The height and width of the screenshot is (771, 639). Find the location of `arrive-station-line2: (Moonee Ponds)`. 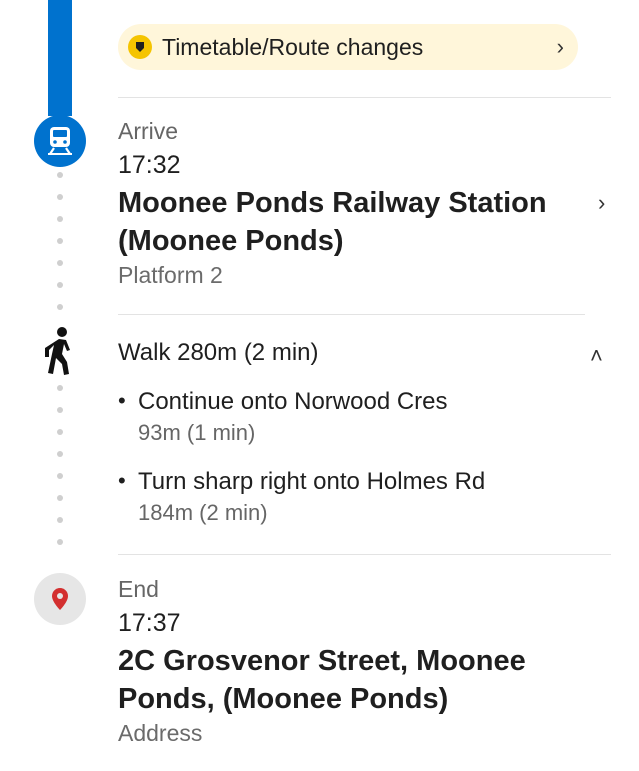

arrive-station-line2: (Moonee Ponds) is located at coordinates (231, 241).